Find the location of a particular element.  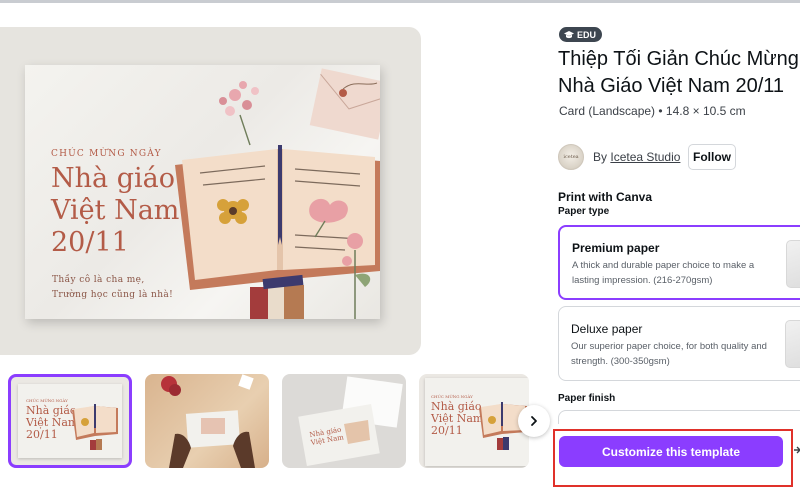

paper-type-label: Paper type is located at coordinates (584, 211).